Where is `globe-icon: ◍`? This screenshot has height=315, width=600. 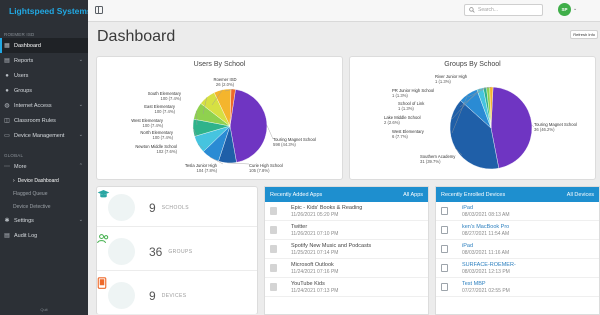
globe-icon: ◍ is located at coordinates (7, 105).